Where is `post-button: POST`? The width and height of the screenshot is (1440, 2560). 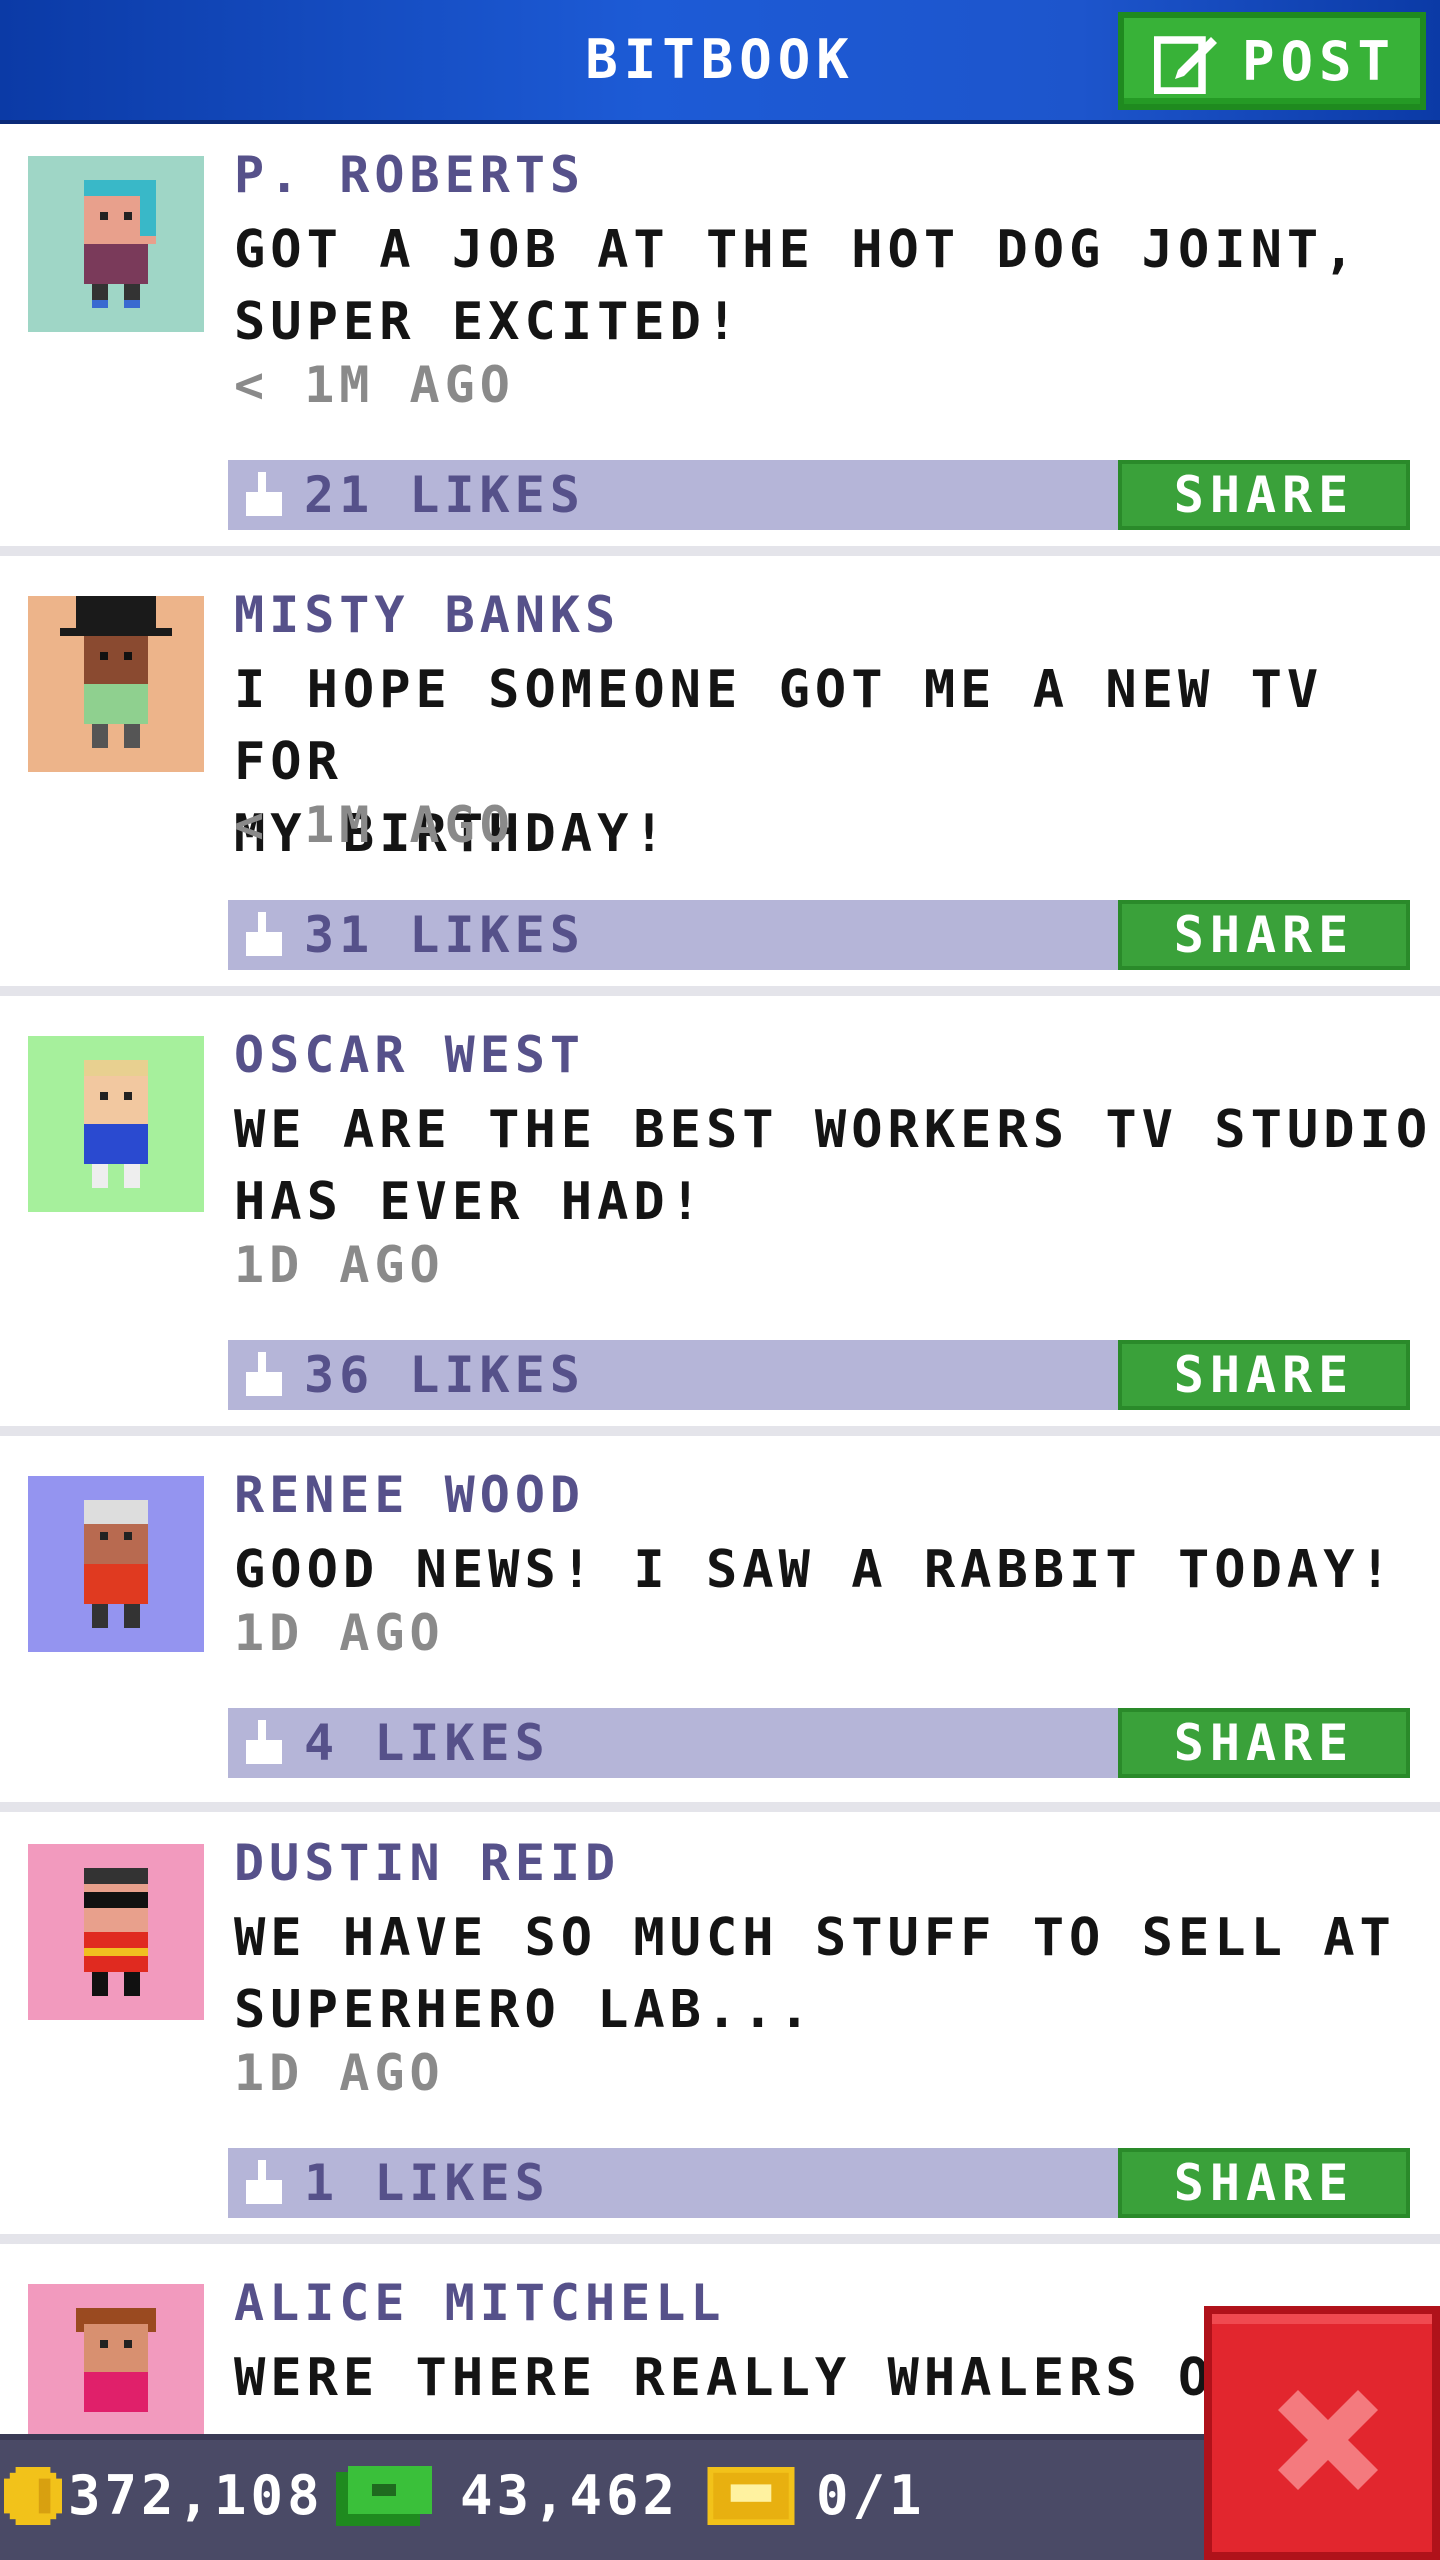
post-button: POST is located at coordinates (1272, 61).